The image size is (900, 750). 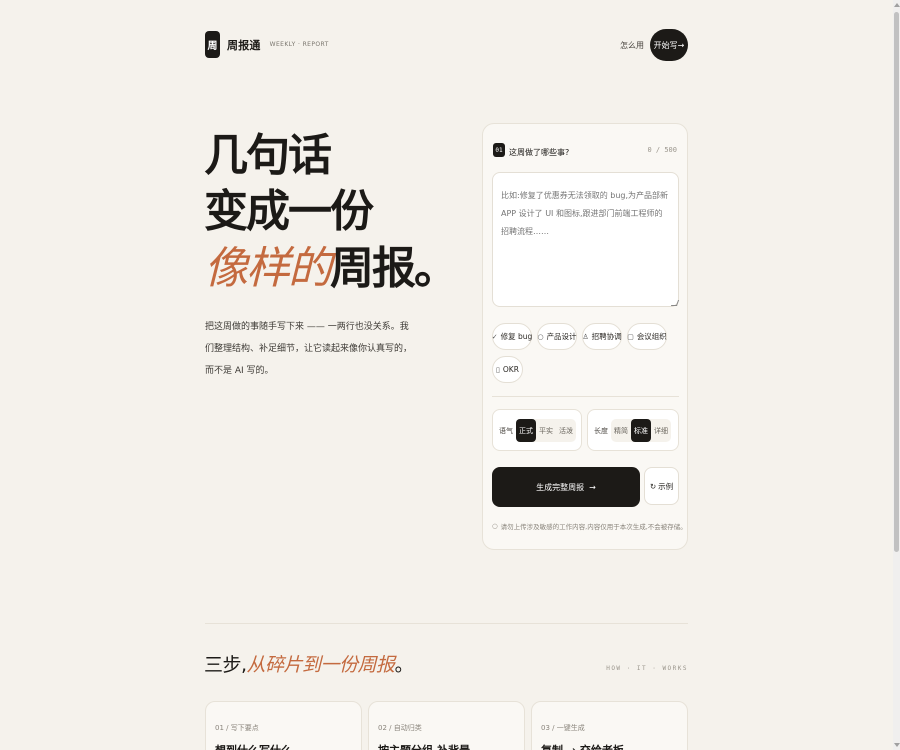 What do you see at coordinates (609, 725) in the screenshot?
I see `step-card-3: 03 / 一键生成 复制 → 交给老板` at bounding box center [609, 725].